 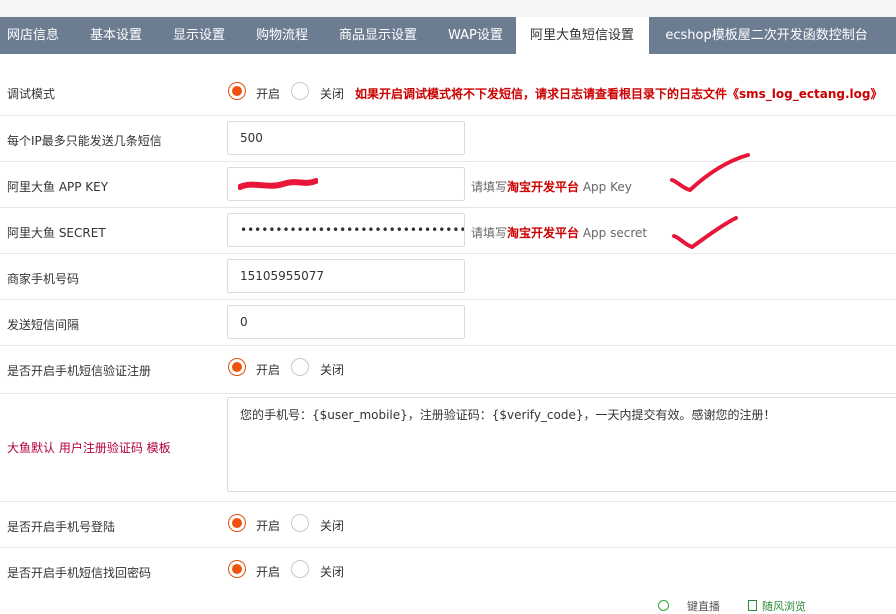 What do you see at coordinates (689, 606) in the screenshot?
I see `live-stream-item: 键直播` at bounding box center [689, 606].